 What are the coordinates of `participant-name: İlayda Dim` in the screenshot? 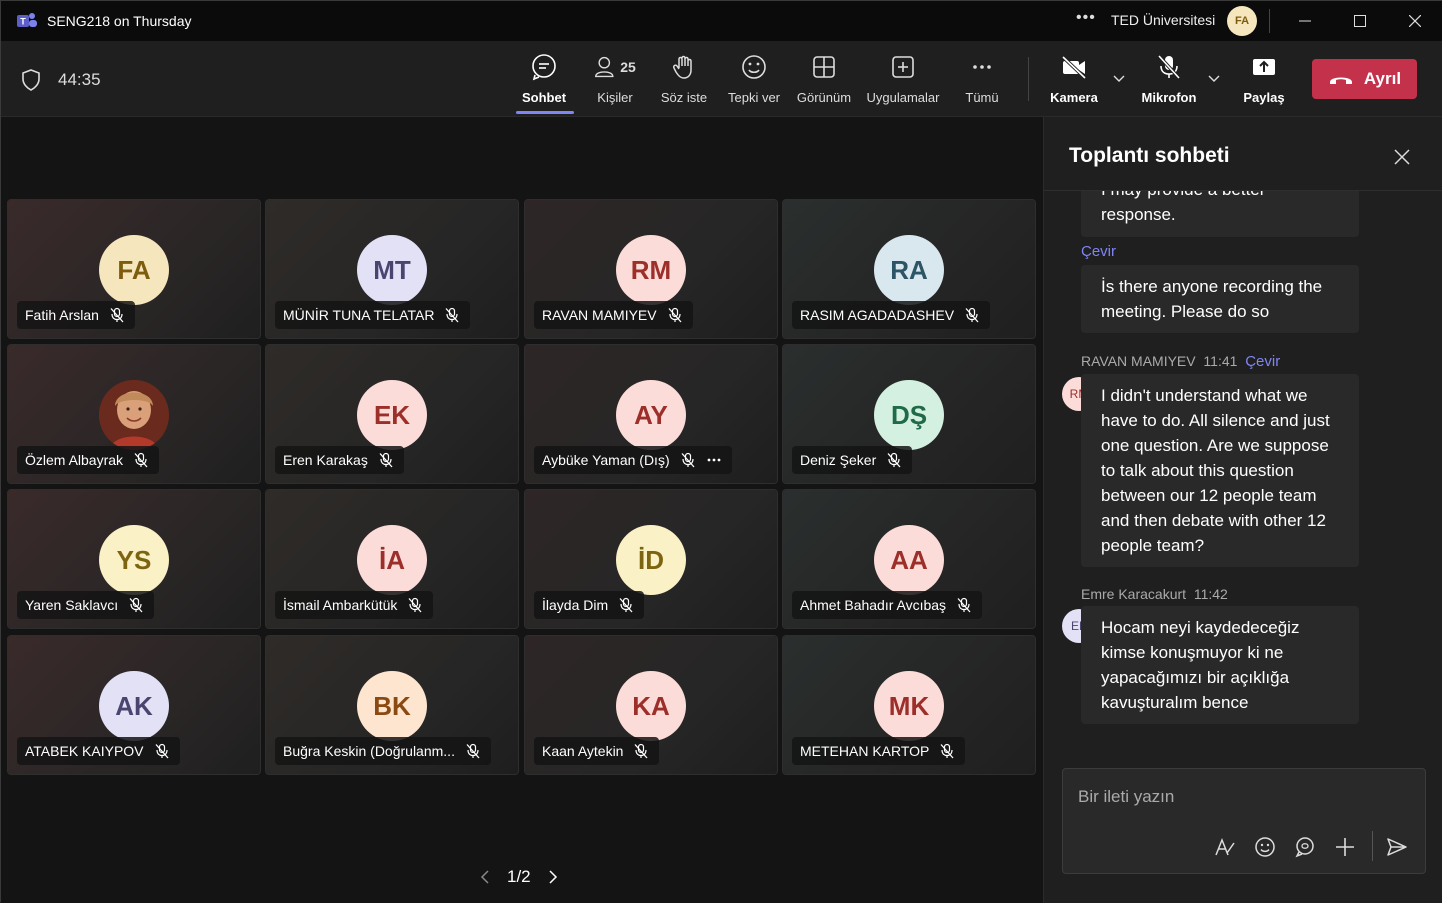 It's located at (575, 605).